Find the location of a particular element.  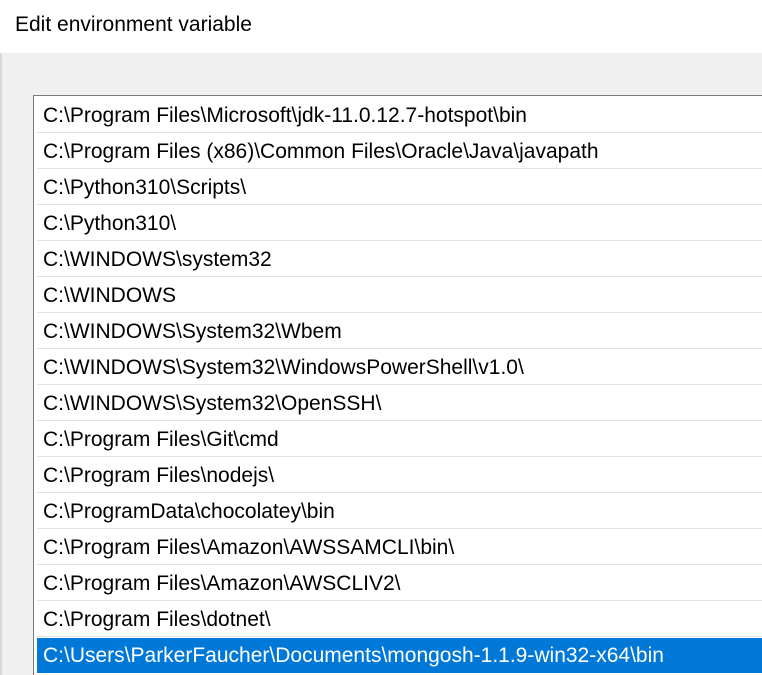

path-entry-row: C:\Python310\ is located at coordinates (399, 223).